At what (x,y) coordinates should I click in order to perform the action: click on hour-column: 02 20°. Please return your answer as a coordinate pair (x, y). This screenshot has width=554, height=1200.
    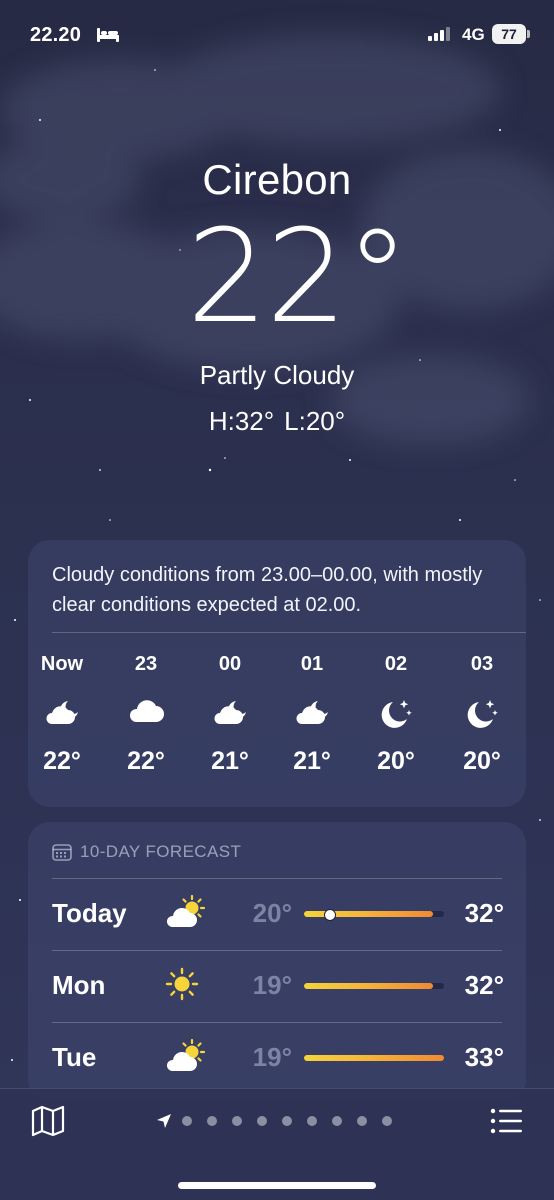
    Looking at the image, I should click on (396, 714).